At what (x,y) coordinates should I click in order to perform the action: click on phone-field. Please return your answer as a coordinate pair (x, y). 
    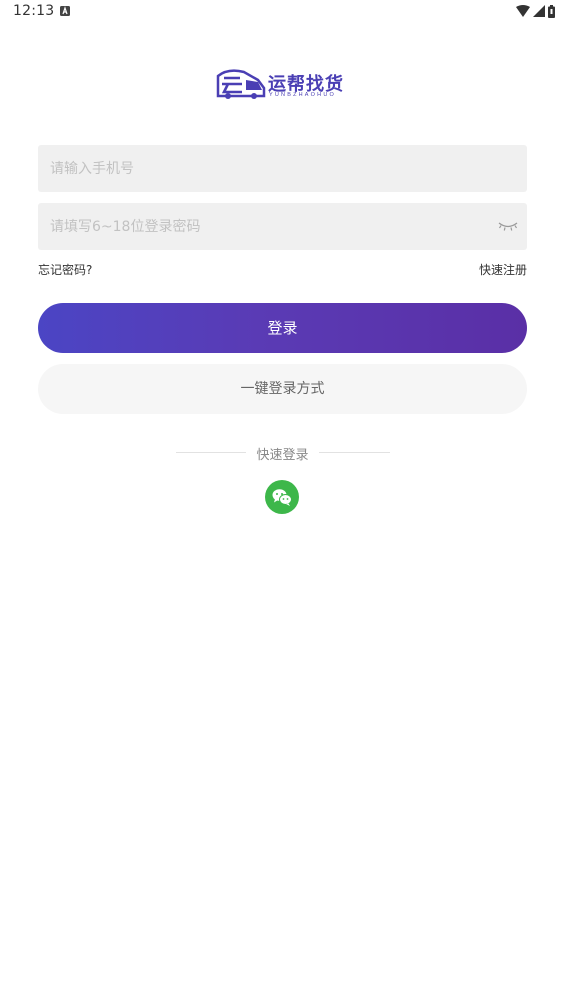
    Looking at the image, I should click on (282, 168).